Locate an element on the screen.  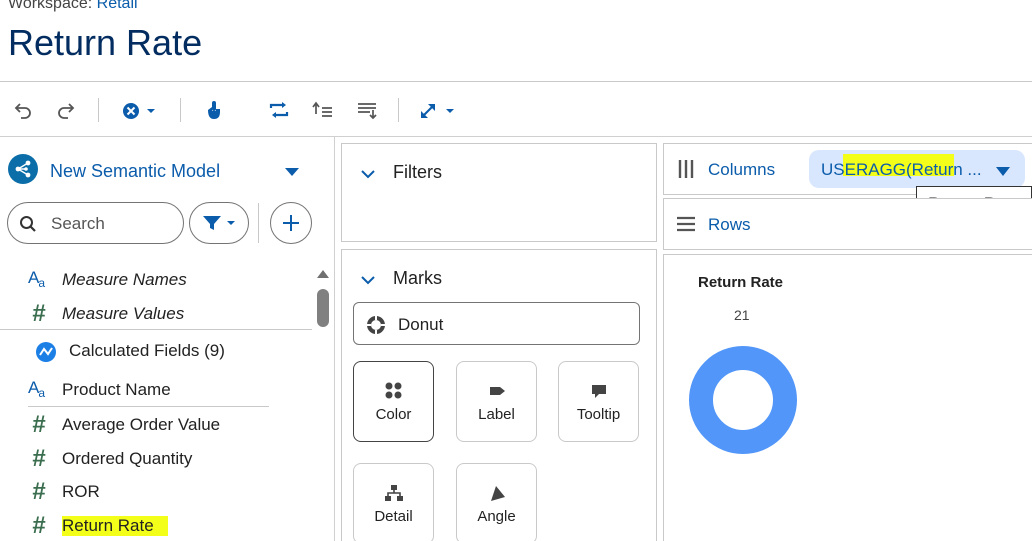
angle-button: Angle is located at coordinates (496, 502).